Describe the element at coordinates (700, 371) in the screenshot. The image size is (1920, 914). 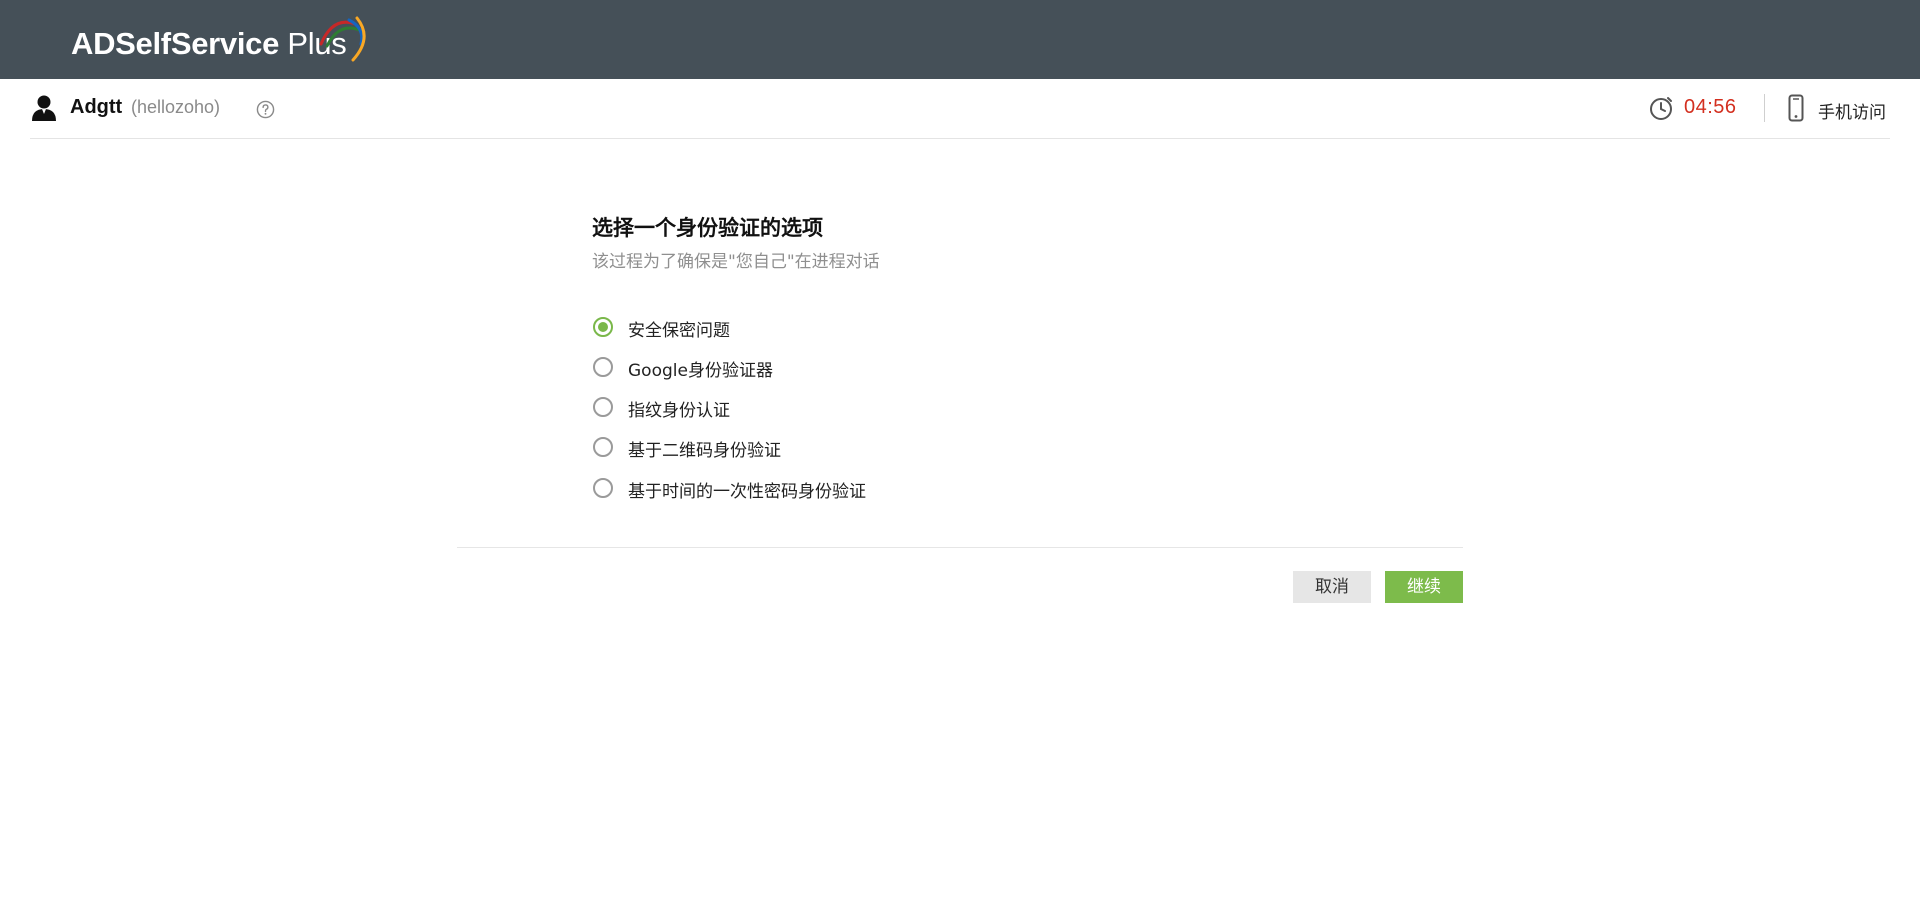
I see `option-label: Google身份验证器` at that location.